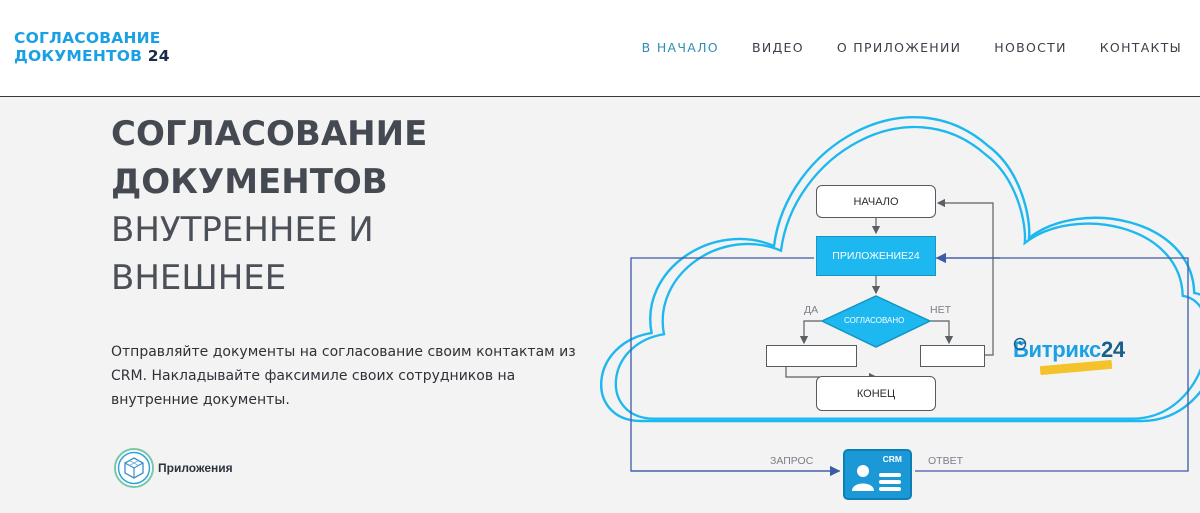 The height and width of the screenshot is (513, 1200). Describe the element at coordinates (1112, 349) in the screenshot. I see `bitrix-num: 24` at that location.